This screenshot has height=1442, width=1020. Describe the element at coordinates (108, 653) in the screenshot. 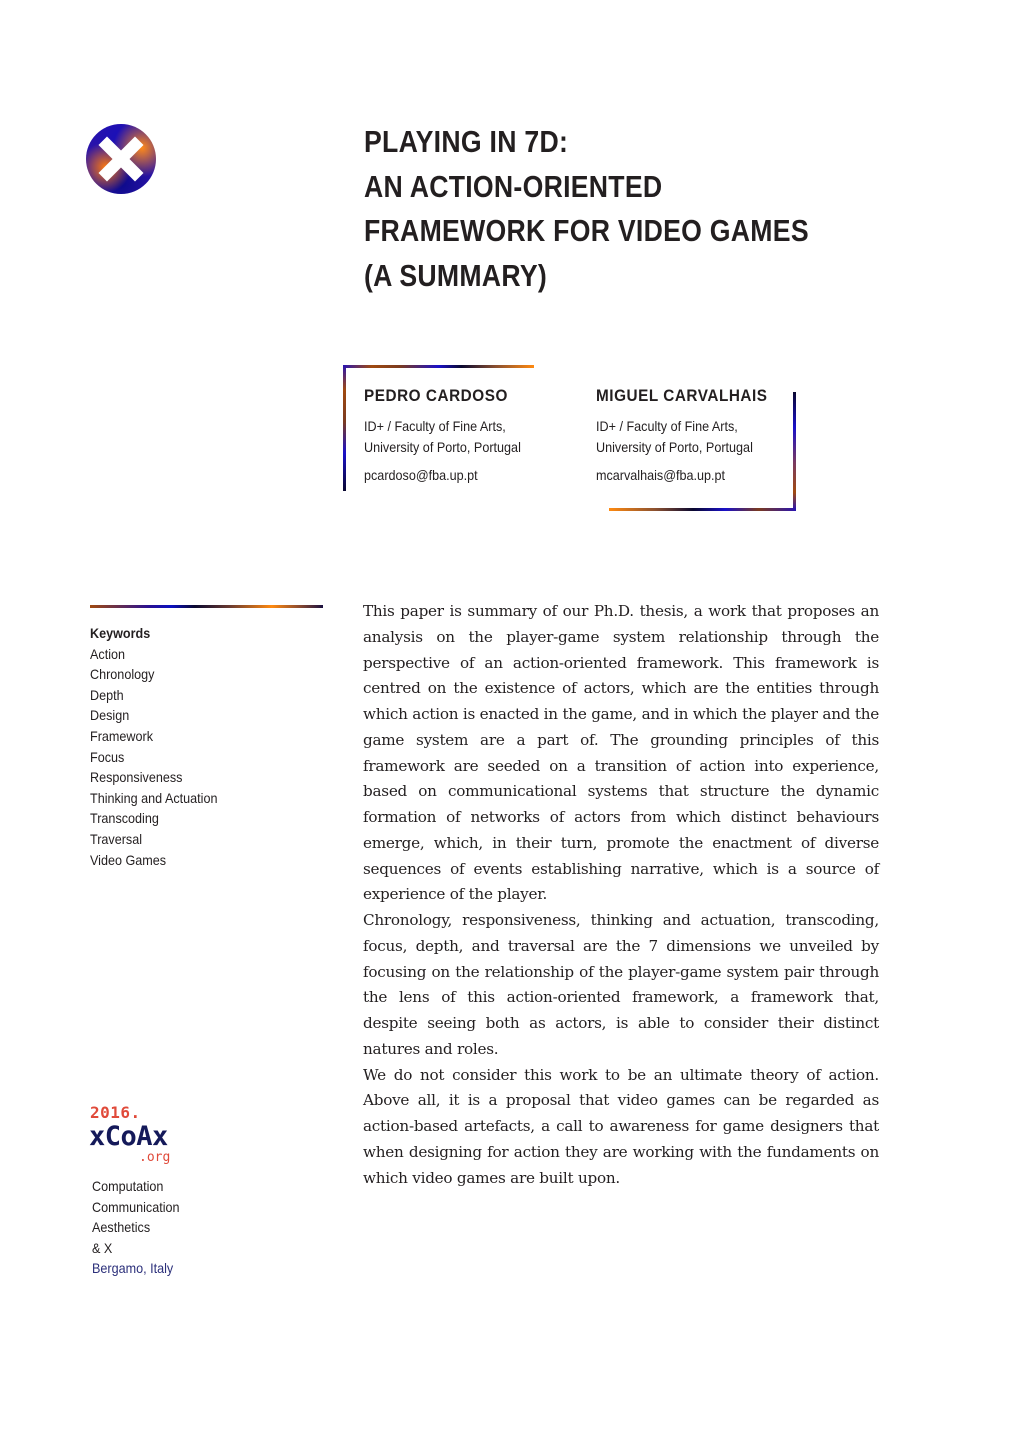

I see `keyword-item: Action` at that location.